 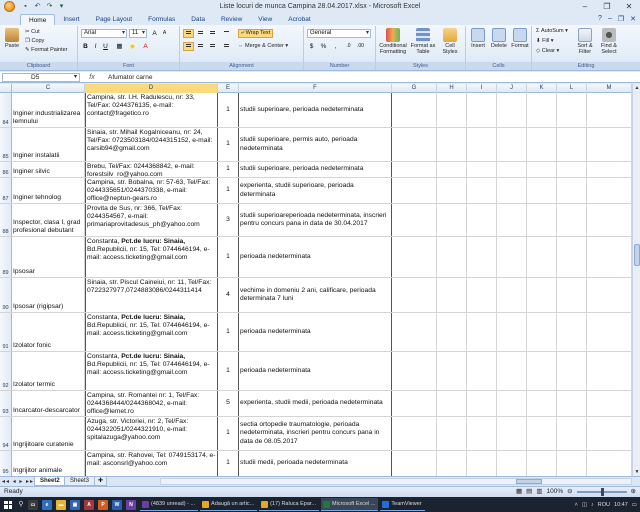 What do you see at coordinates (37, 6) in the screenshot?
I see `undo-icon: ↶` at bounding box center [37, 6].